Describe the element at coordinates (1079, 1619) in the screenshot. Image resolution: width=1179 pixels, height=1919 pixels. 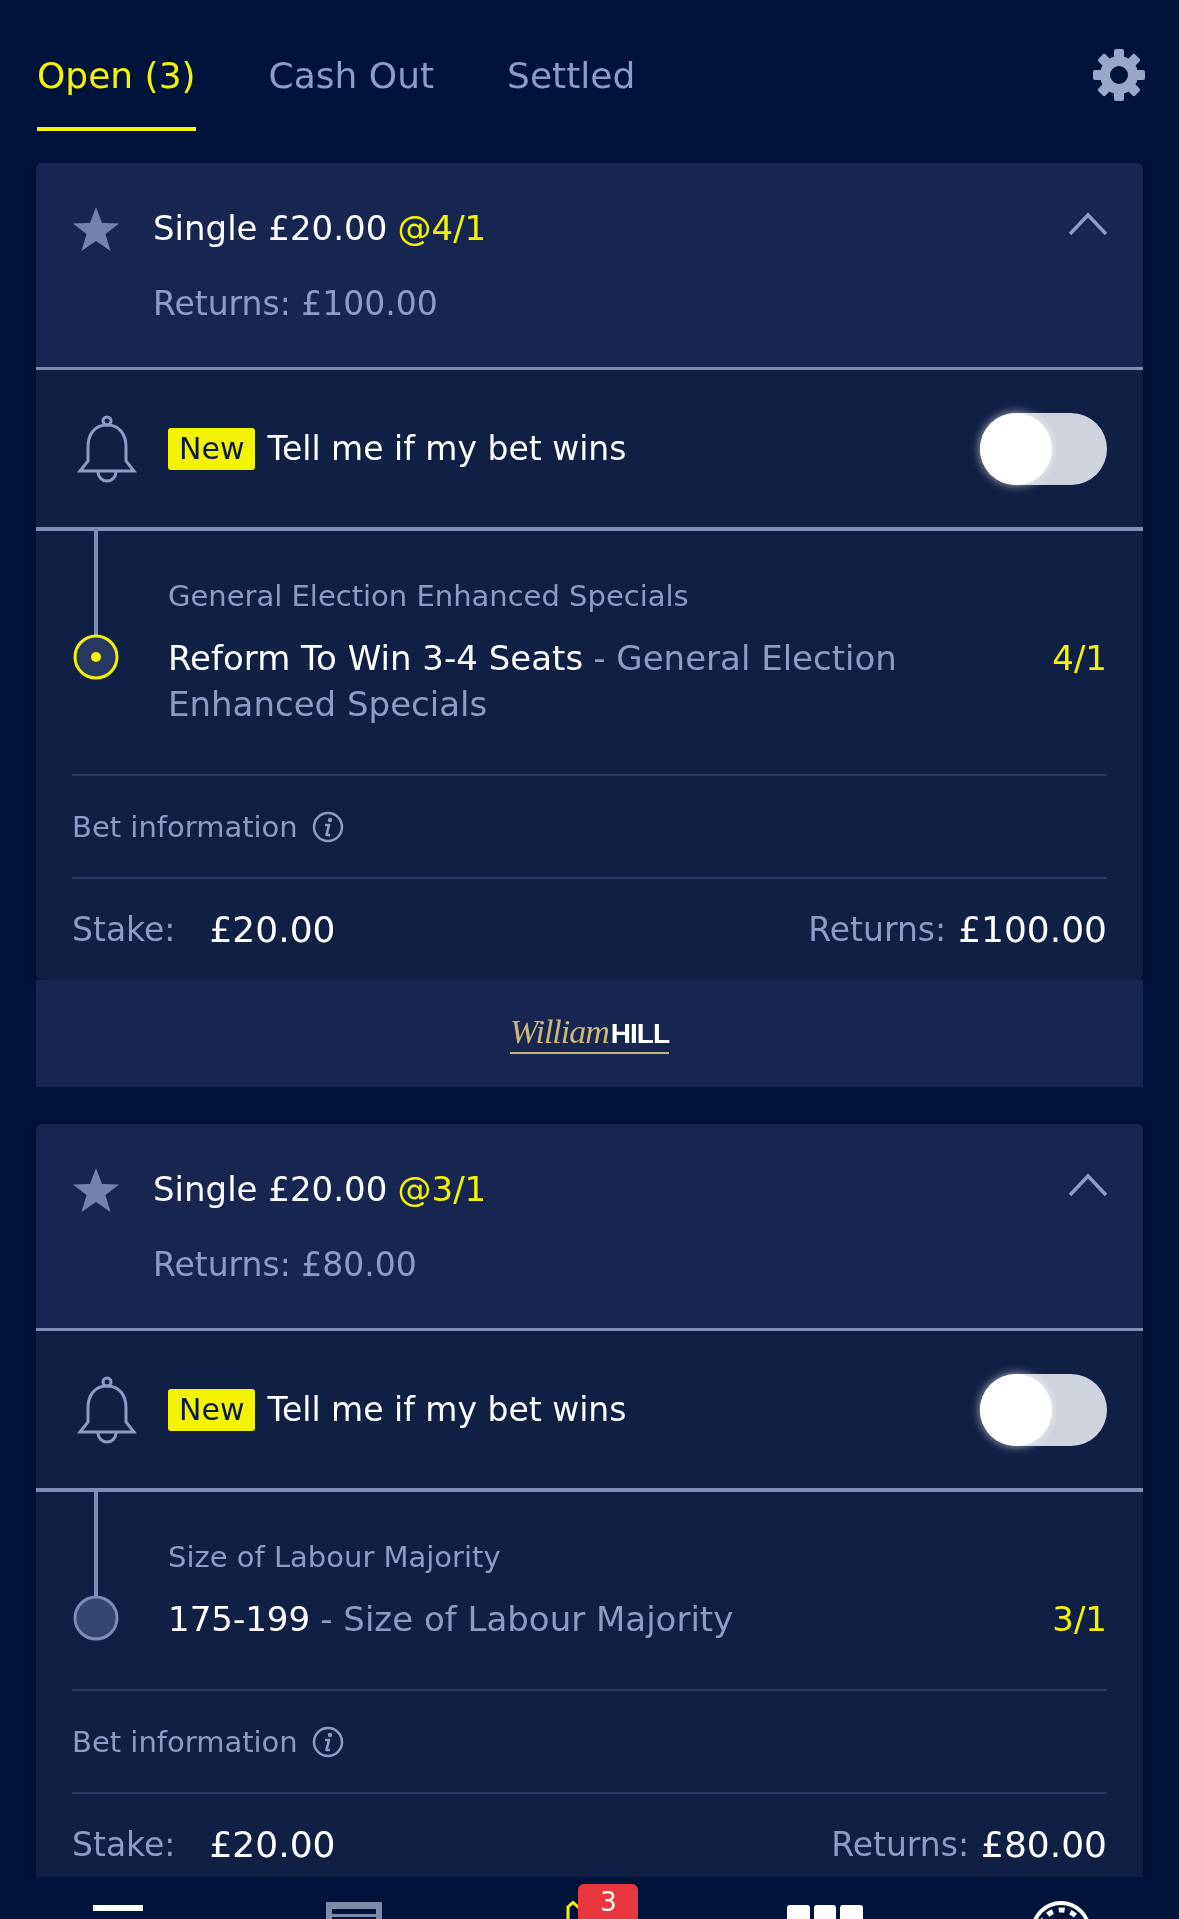
I see `selection-price: 3/1` at that location.